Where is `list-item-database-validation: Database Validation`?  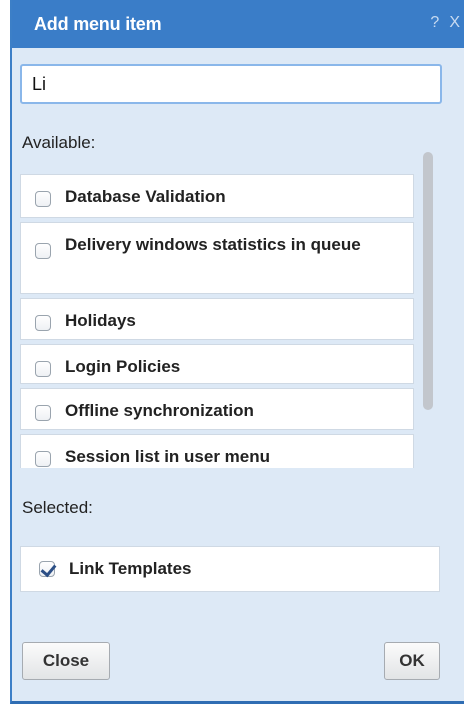
list-item-database-validation: Database Validation is located at coordinates (217, 196).